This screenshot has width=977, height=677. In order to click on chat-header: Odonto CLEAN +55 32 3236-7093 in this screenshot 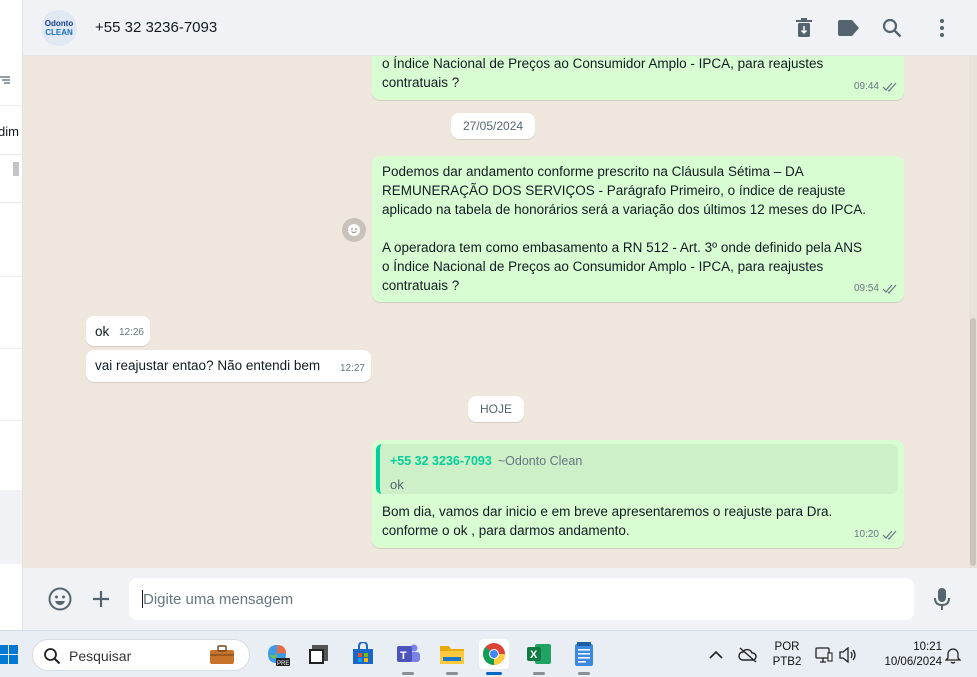, I will do `click(500, 28)`.